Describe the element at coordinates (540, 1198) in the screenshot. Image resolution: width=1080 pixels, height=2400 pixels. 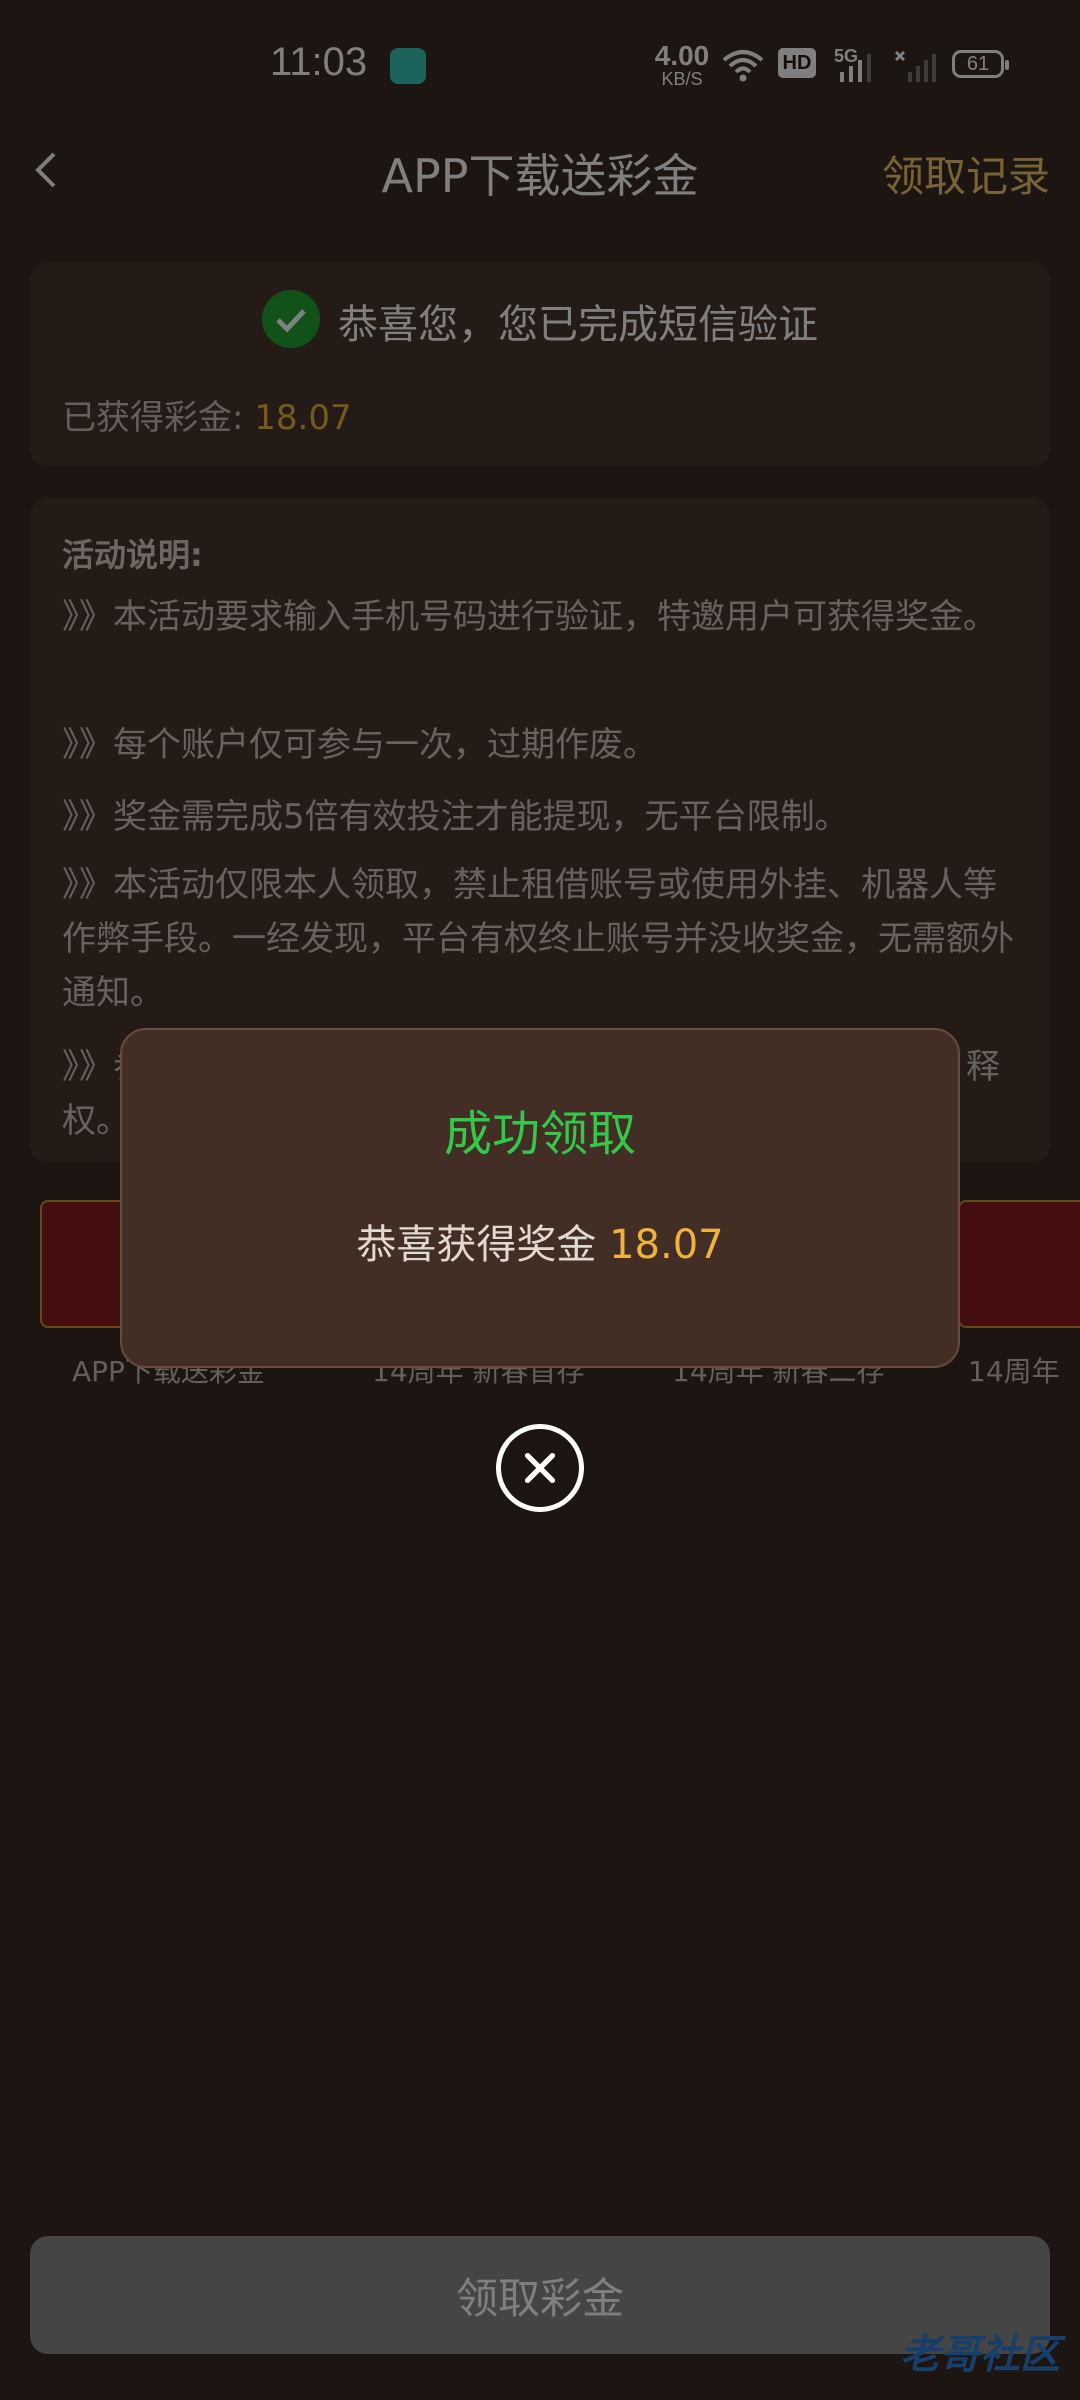
I see `success-dialog` at that location.